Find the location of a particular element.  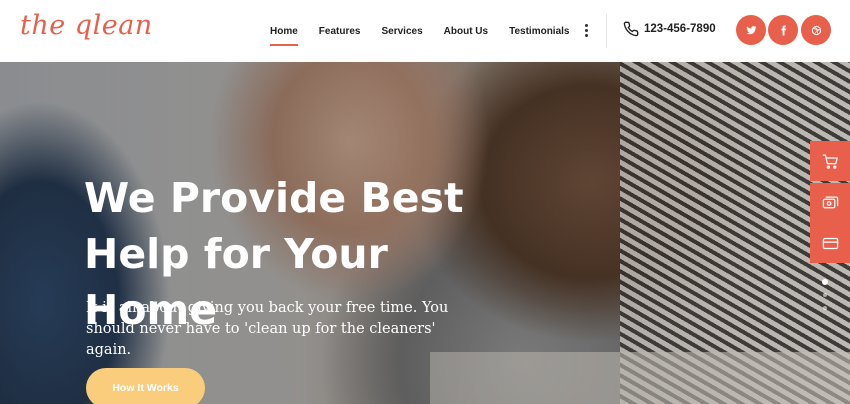

nav-item-testimonials: Testimonials is located at coordinates (539, 31).